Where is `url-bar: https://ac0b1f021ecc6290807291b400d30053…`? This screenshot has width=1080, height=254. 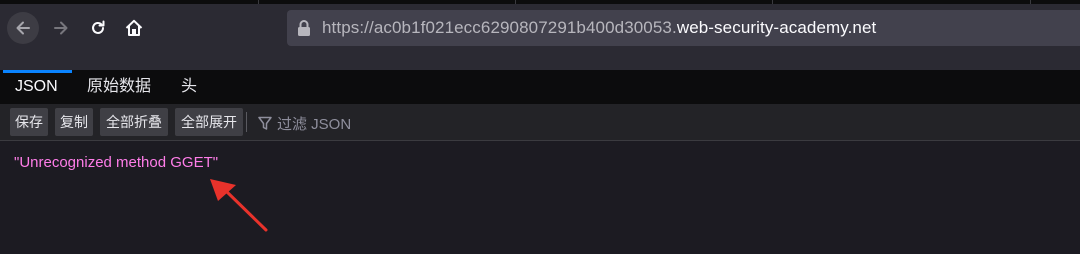 url-bar: https://ac0b1f021ecc6290807291b400d30053… is located at coordinates (683, 28).